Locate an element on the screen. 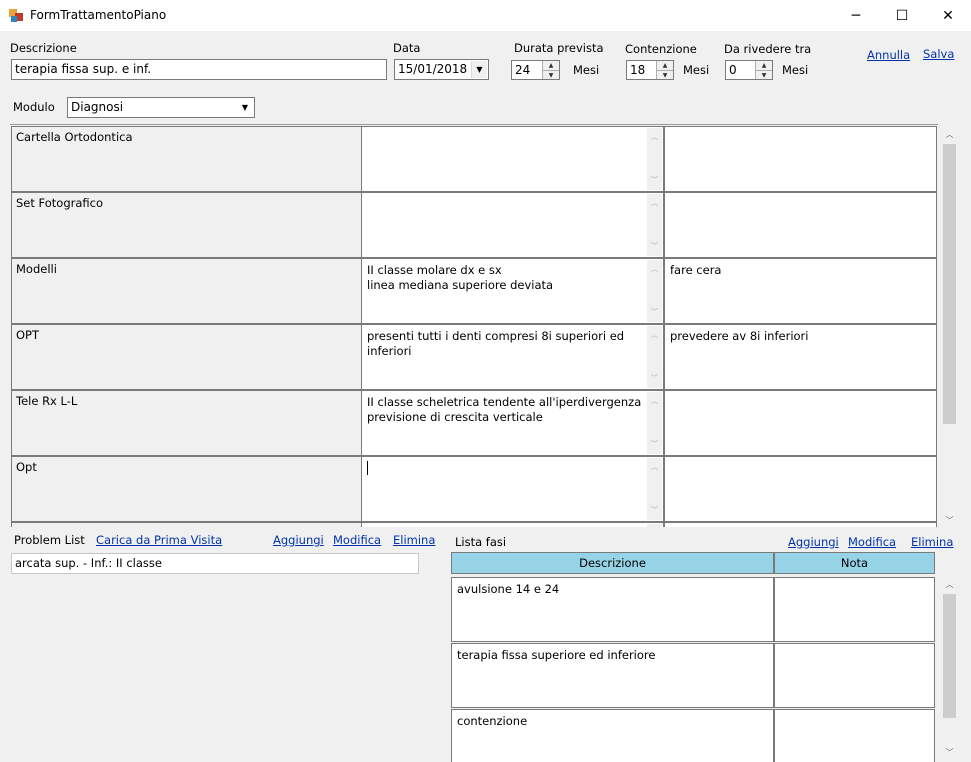  data-date-picker: 15/01/2018 ▼ is located at coordinates (441, 69).